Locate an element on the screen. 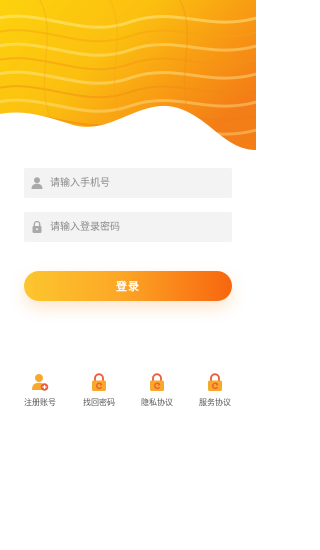  register-link: 注册账号 is located at coordinates (40, 390).